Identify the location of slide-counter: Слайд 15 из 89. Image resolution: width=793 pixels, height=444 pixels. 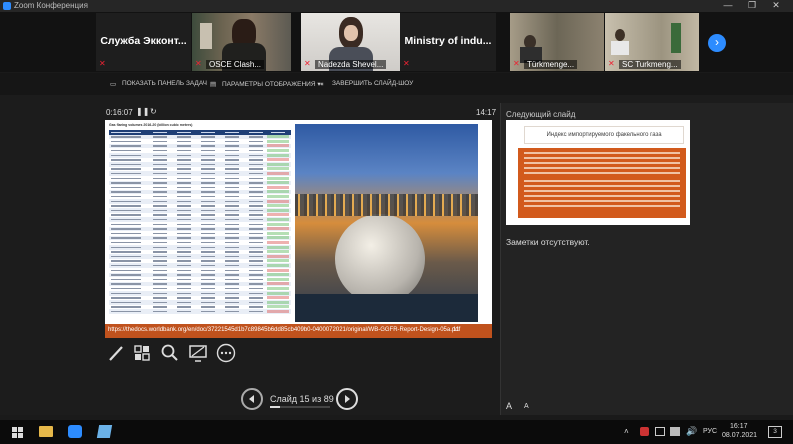
(302, 399).